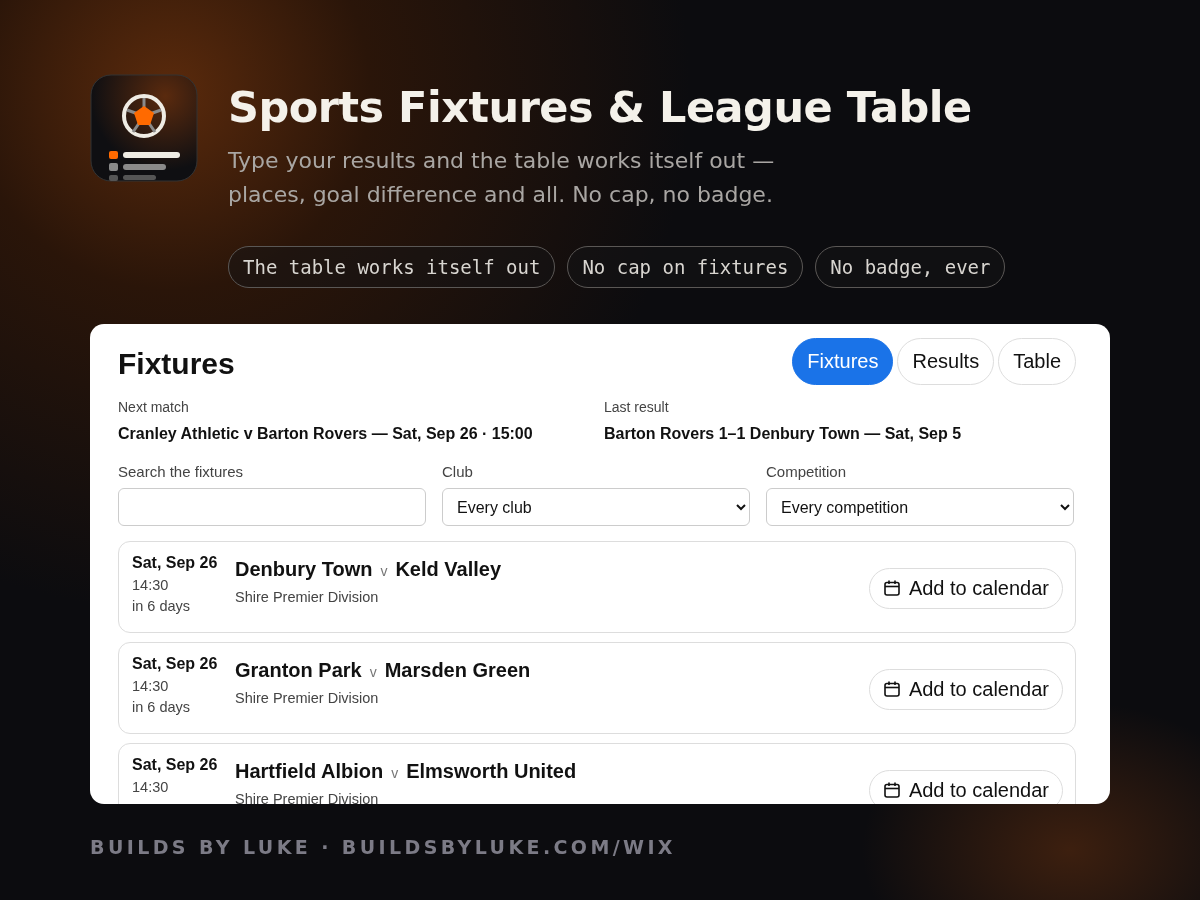 This screenshot has width=1200, height=900. Describe the element at coordinates (502, 161) in the screenshot. I see `subtitle: Type your results and the table works itself out —` at that location.